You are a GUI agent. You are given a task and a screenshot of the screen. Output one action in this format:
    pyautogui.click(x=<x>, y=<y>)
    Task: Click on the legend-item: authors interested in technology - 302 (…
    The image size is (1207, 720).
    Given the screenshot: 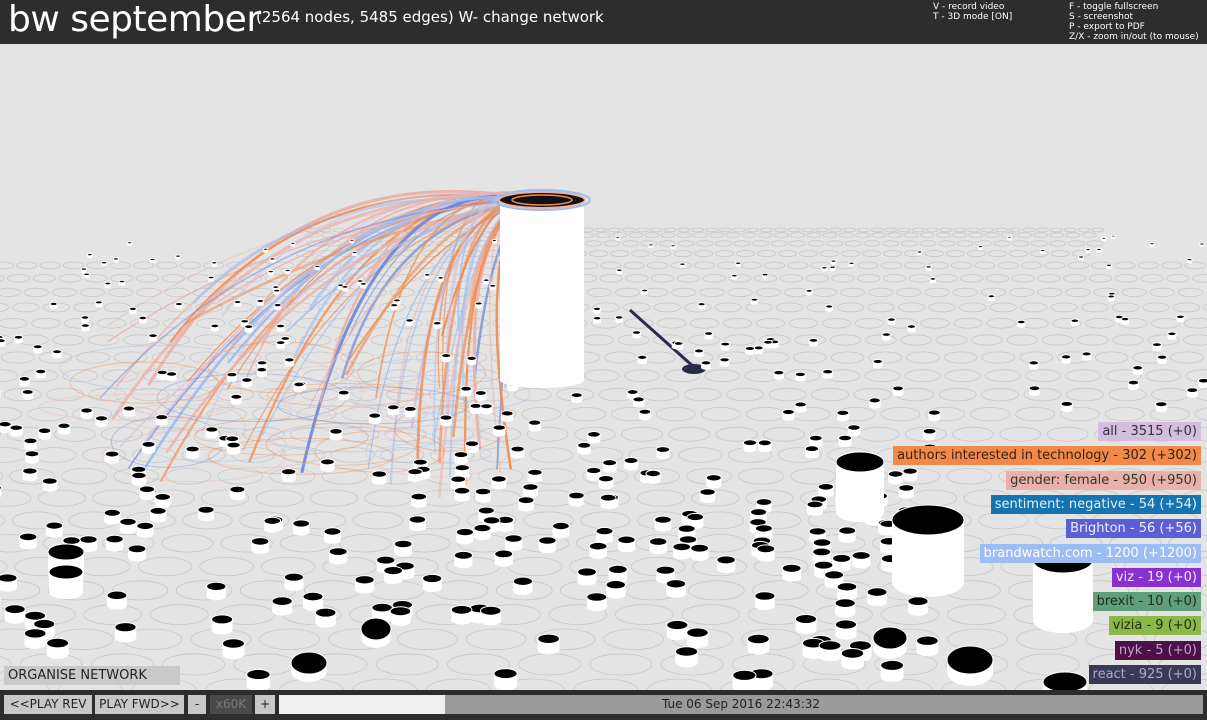 What is the action you would take?
    pyautogui.click(x=1047, y=456)
    